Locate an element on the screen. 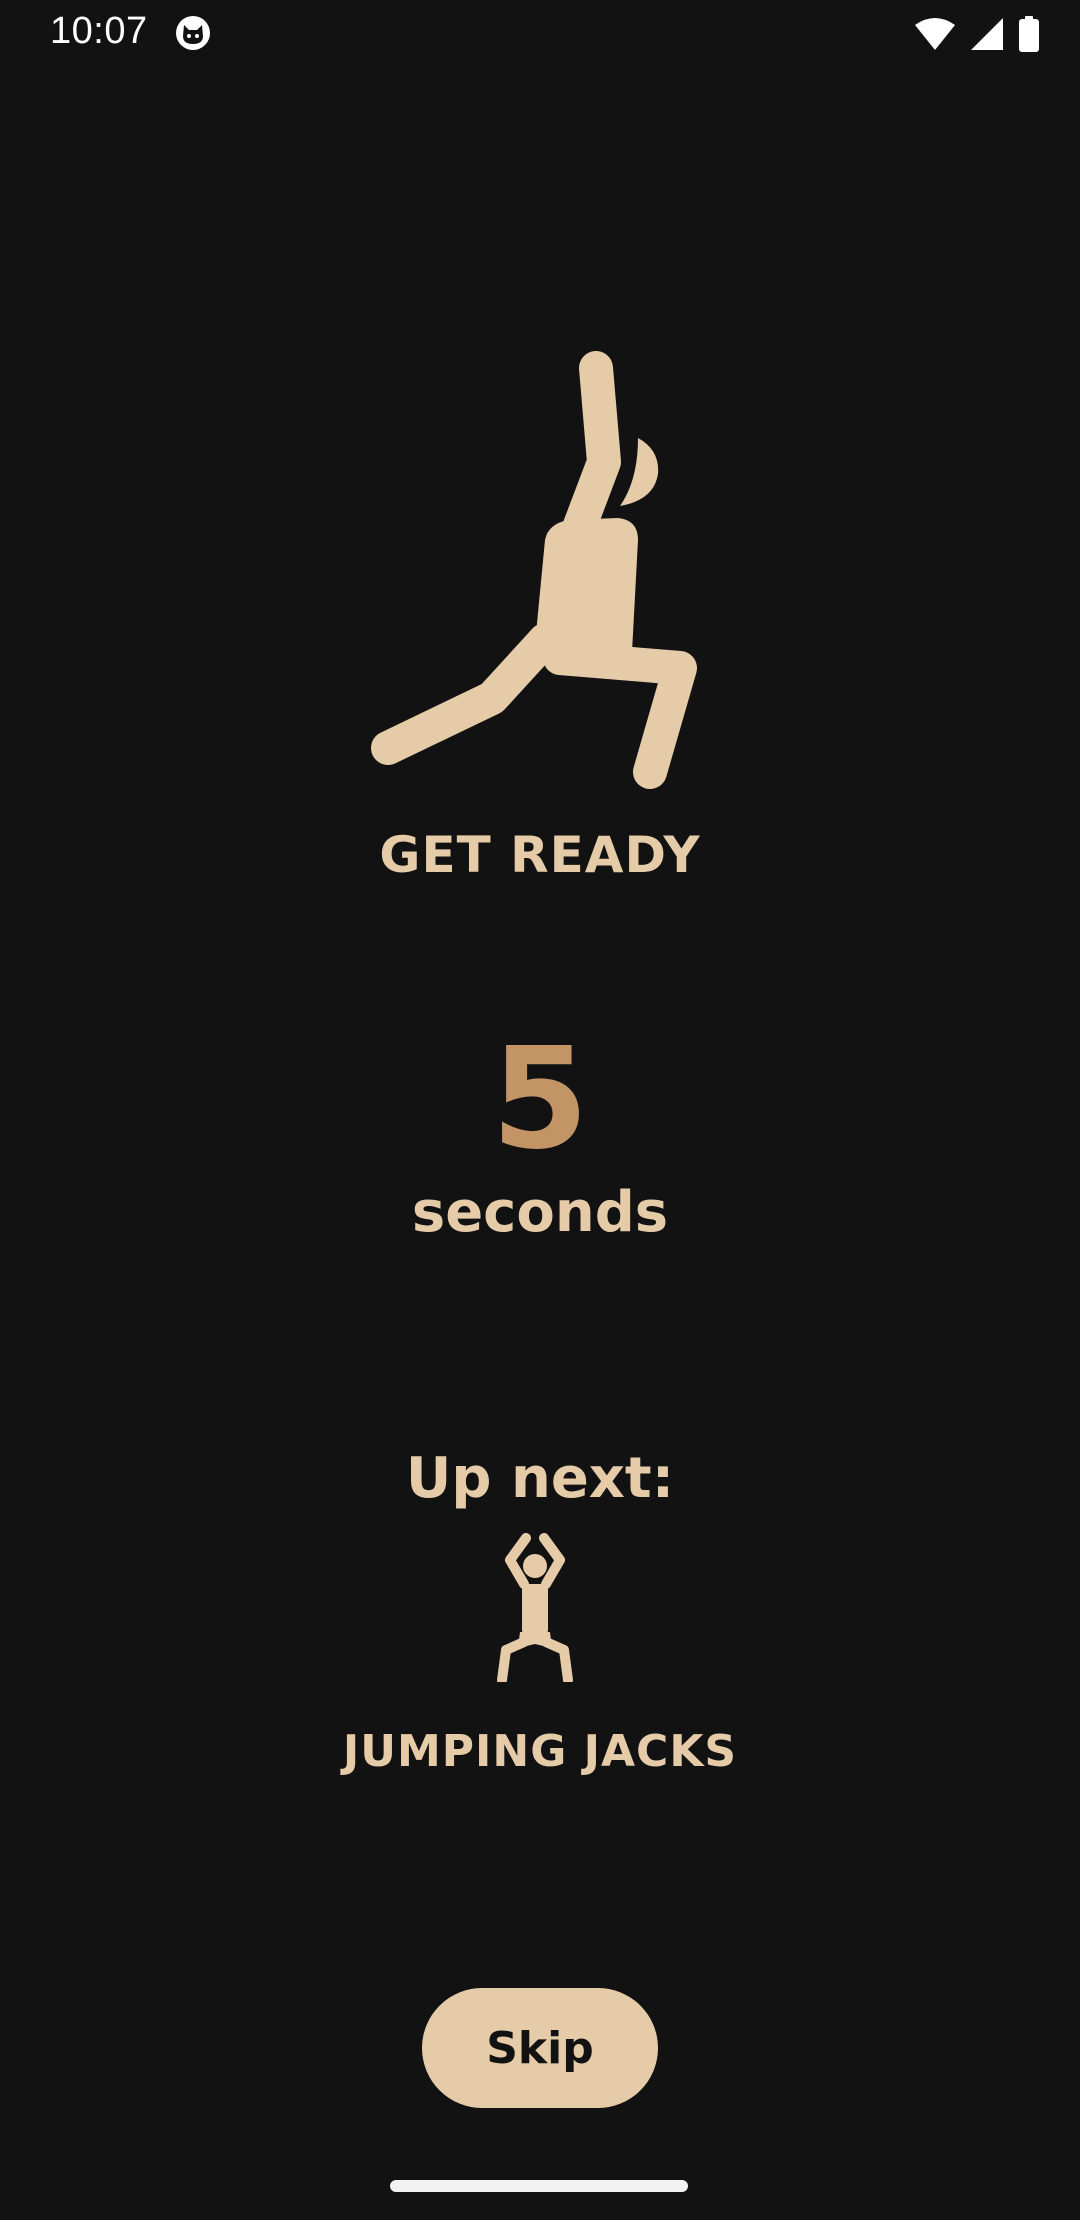  countdown-unit: seconds is located at coordinates (540, 1212).